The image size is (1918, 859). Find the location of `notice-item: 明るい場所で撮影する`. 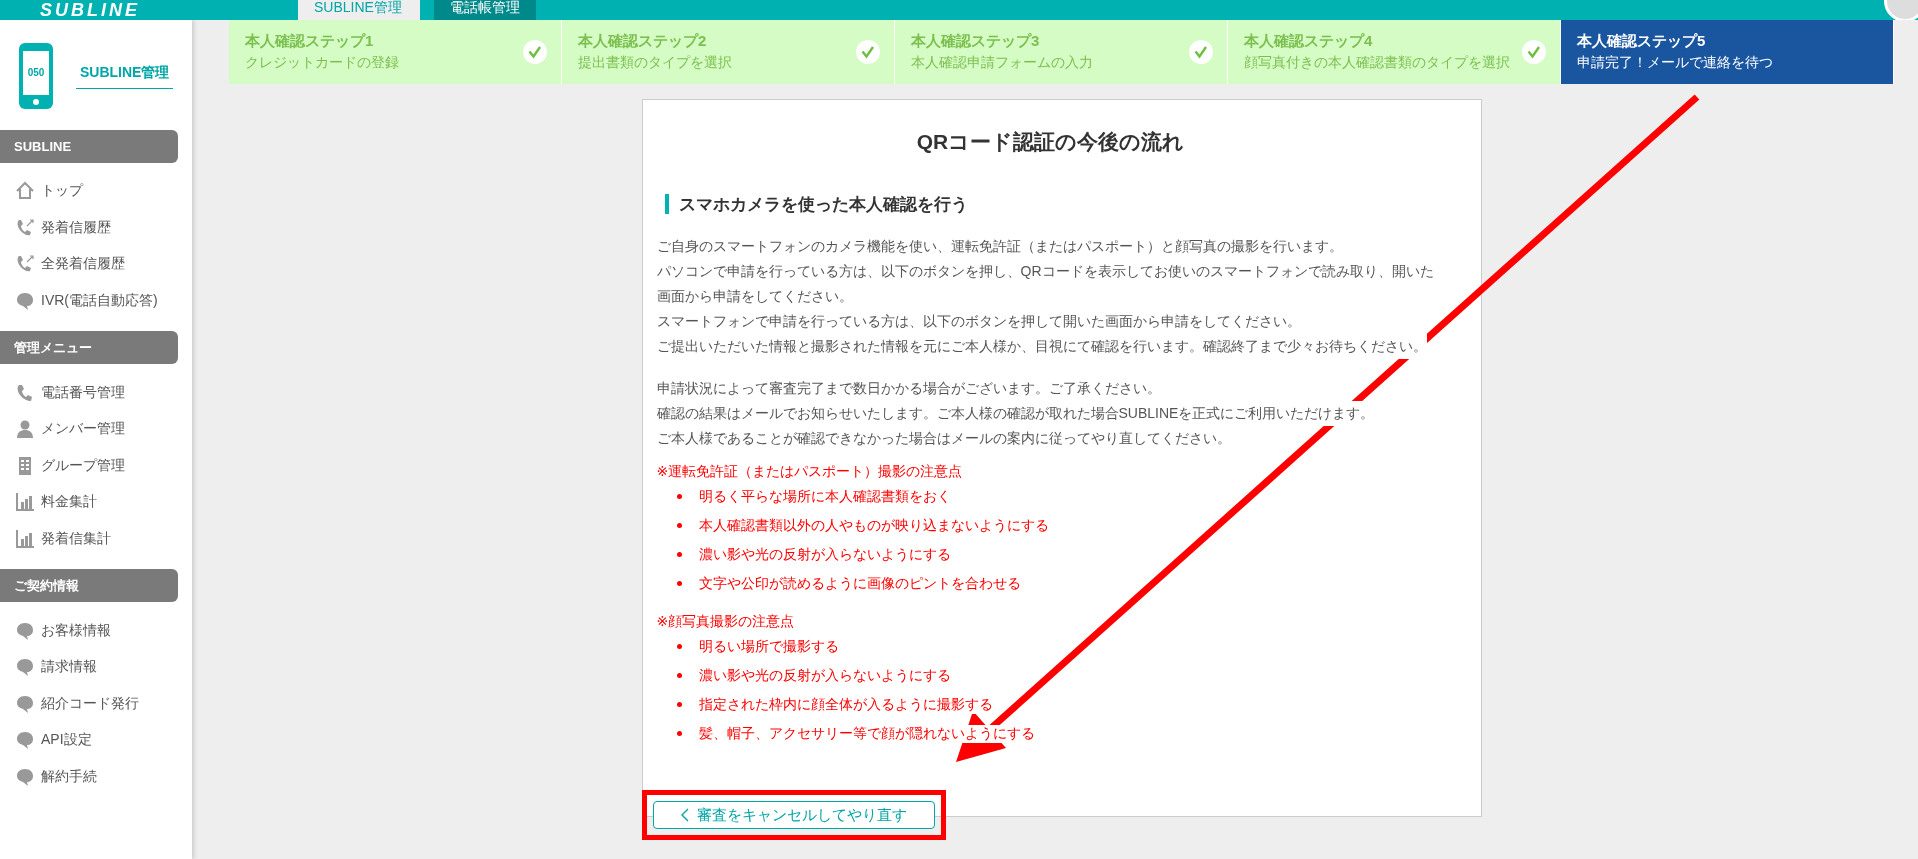

notice-item: 明るい場所で撮影する is located at coordinates (768, 646).